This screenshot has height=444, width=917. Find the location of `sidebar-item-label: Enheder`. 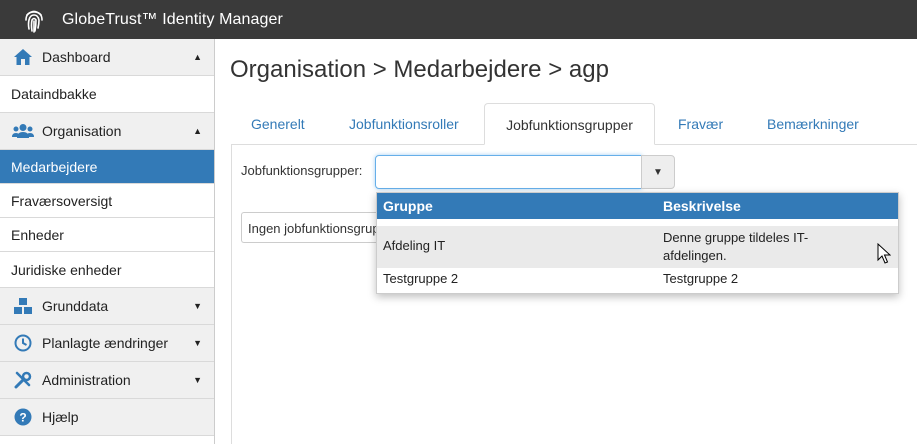

sidebar-item-label: Enheder is located at coordinates (37, 234).